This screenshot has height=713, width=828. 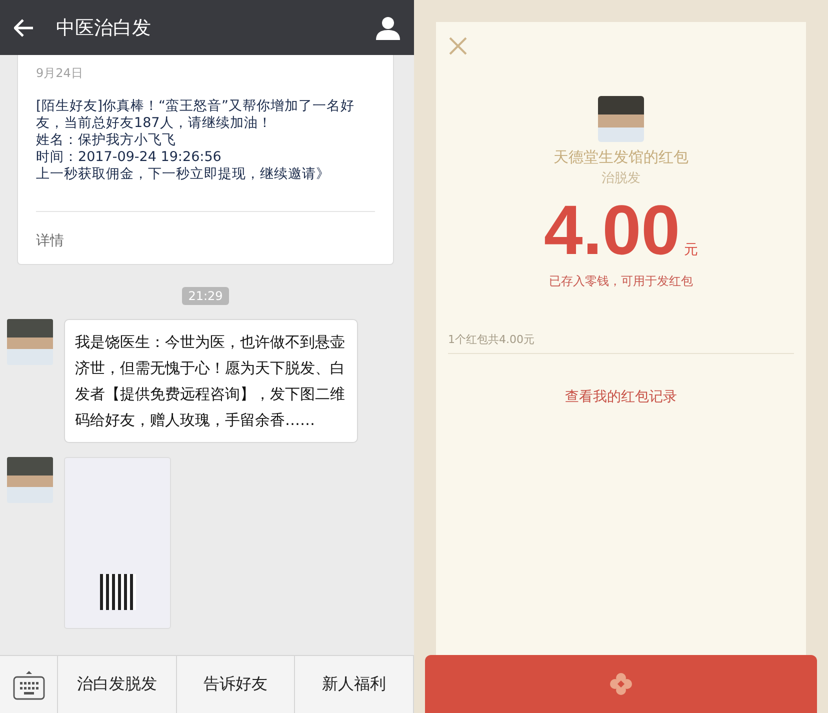 What do you see at coordinates (106, 140) in the screenshot?
I see `notice-text: 姓名：保护我方小飞飞` at bounding box center [106, 140].